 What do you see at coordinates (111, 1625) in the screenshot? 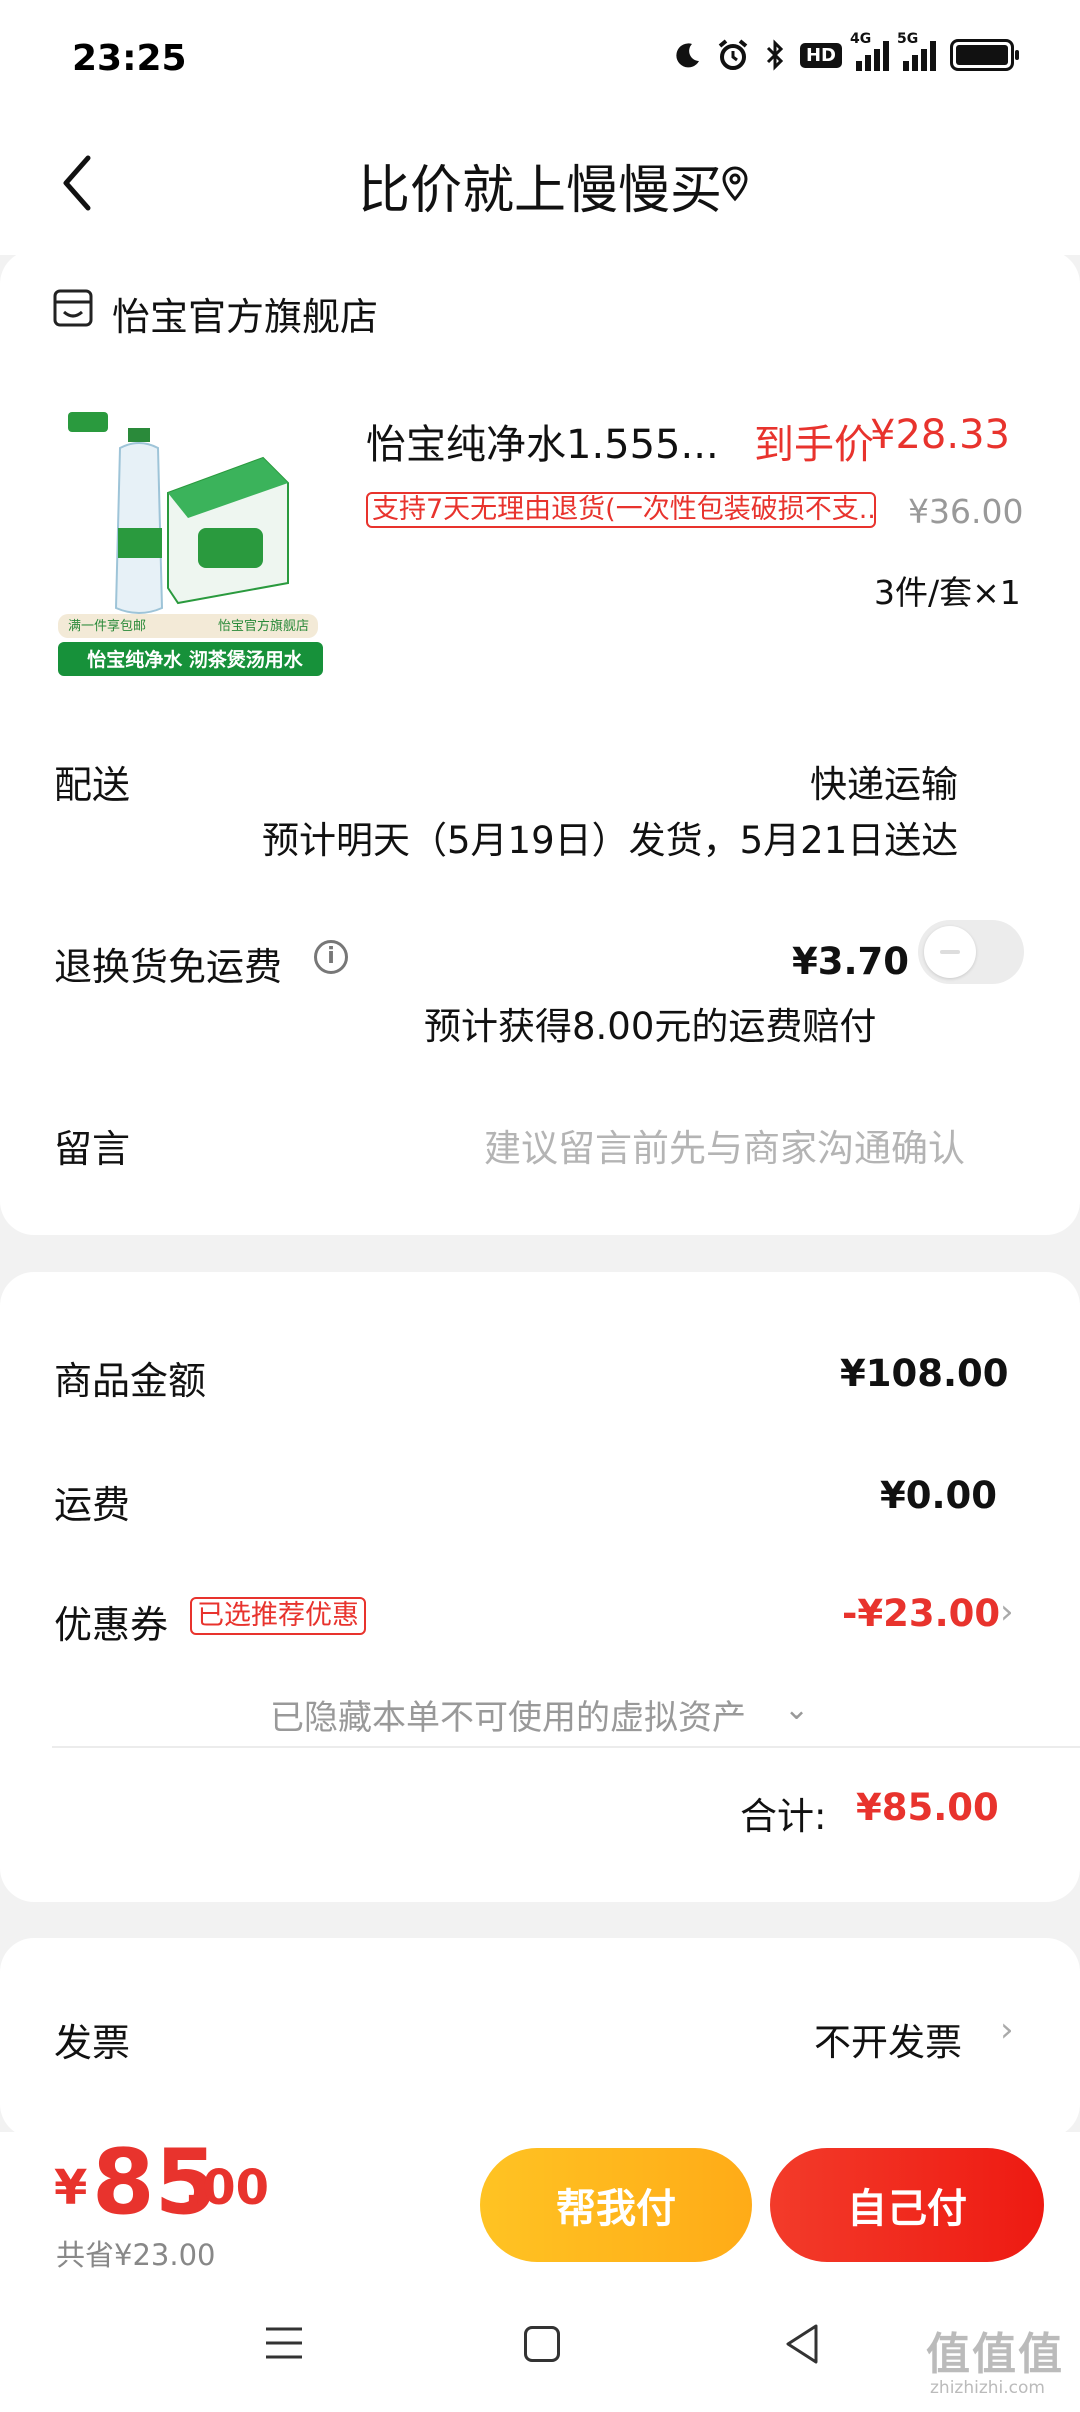
I see `coupon-label: 优惠券` at bounding box center [111, 1625].